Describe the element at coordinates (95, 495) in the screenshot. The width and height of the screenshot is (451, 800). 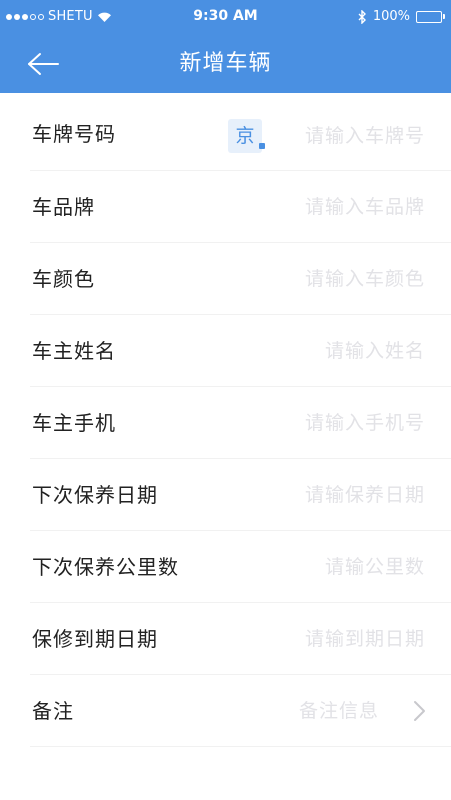
I see `next-service-date-label: 下次保养日期` at that location.